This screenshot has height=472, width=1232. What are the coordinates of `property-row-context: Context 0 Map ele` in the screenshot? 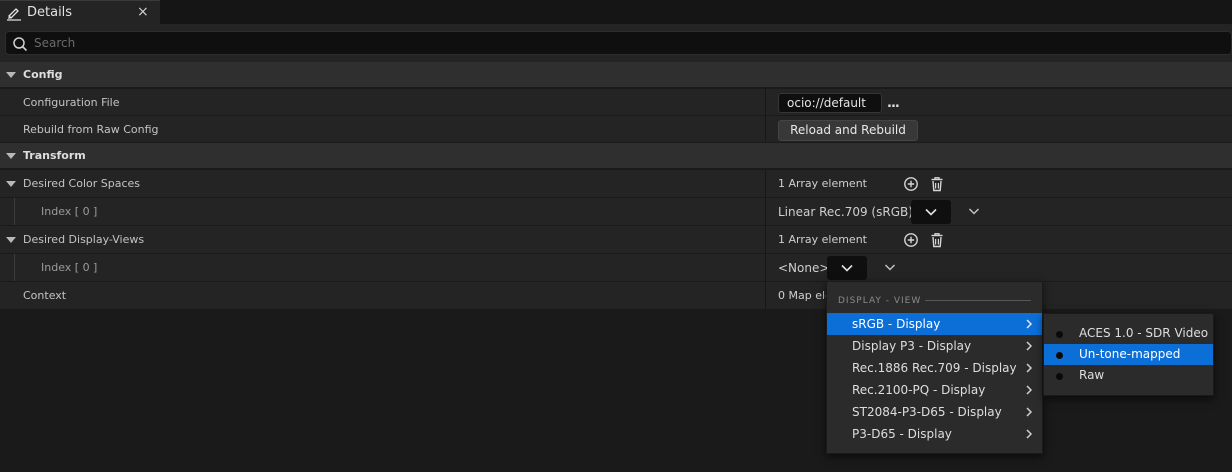 It's located at (616, 296).